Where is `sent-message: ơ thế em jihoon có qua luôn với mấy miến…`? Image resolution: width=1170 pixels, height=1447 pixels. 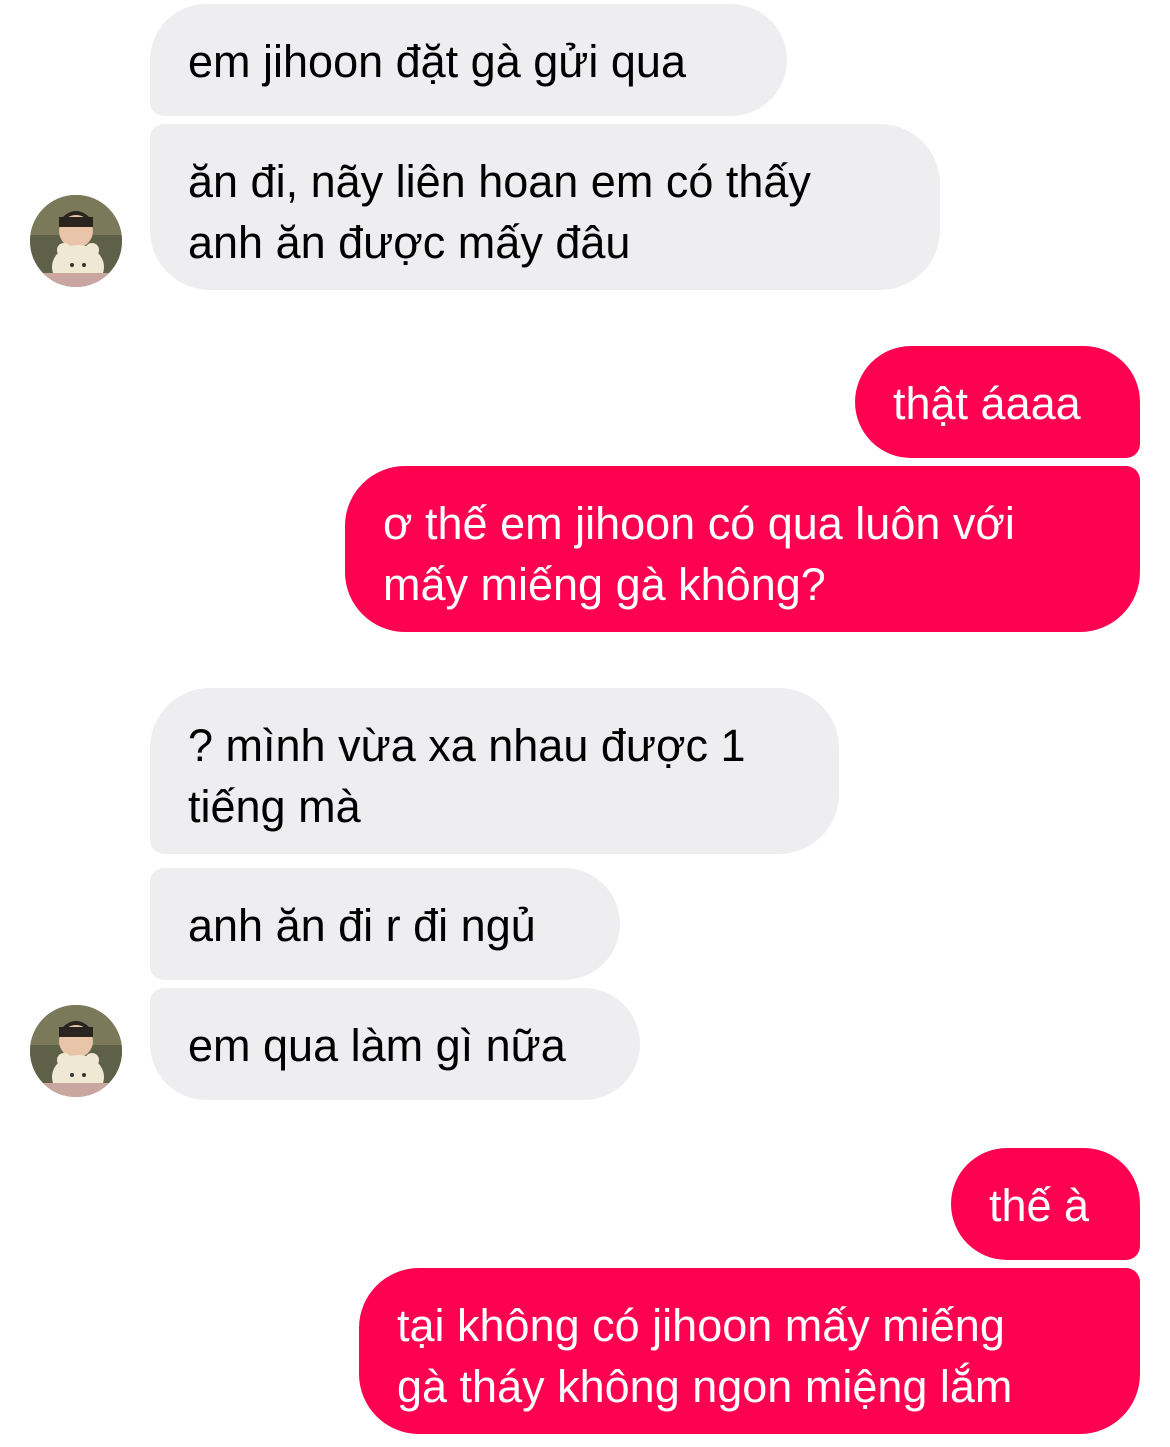
sent-message: ơ thế em jihoon có qua luôn với mấy miến… is located at coordinates (742, 549).